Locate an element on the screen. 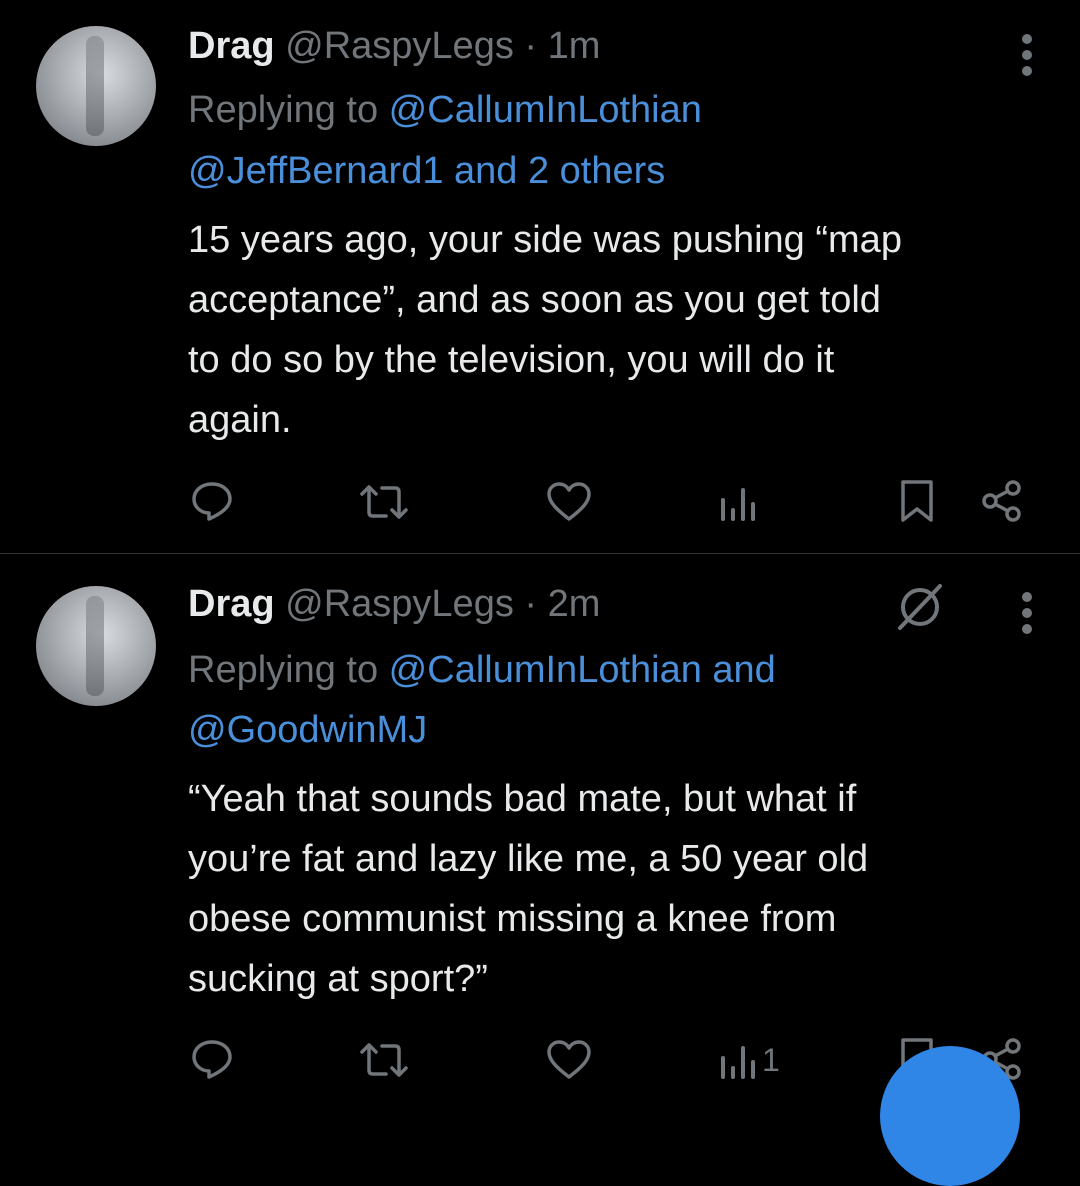 This screenshot has height=1186, width=1080. tweet-text-line: again. is located at coordinates (240, 420).